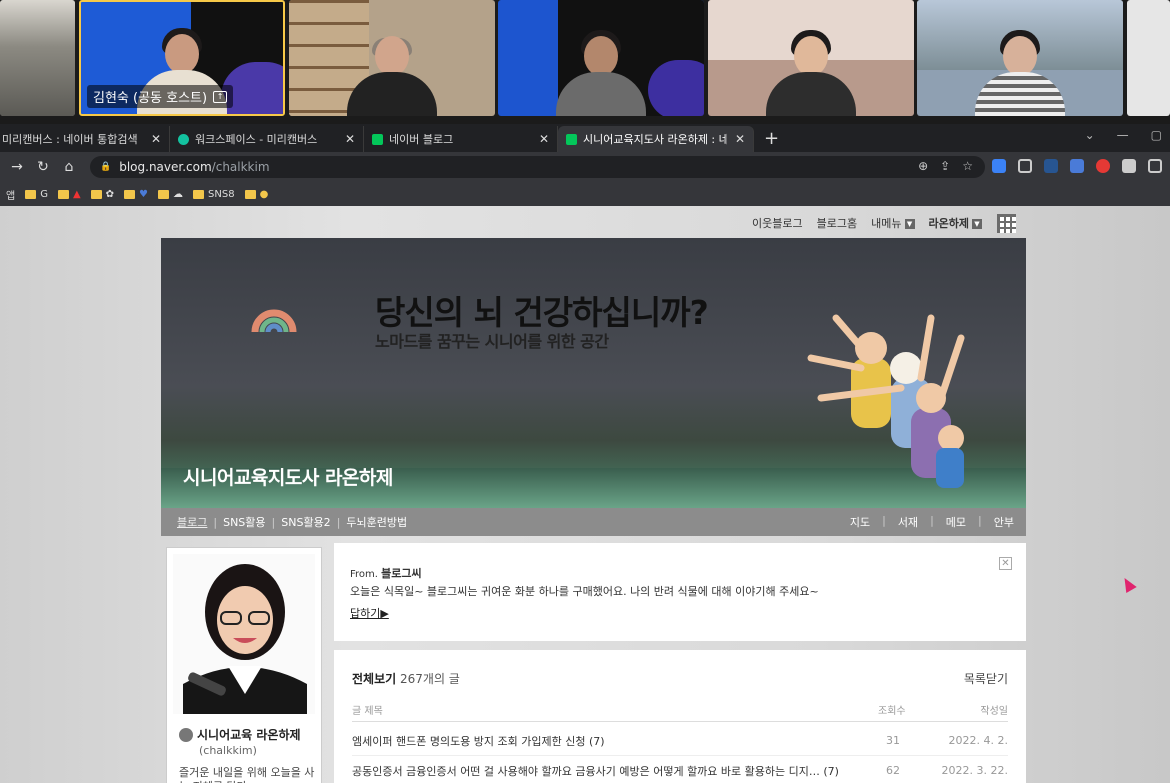  Describe the element at coordinates (1005, 563) in the screenshot. I see `close-icon: ✕` at that location.